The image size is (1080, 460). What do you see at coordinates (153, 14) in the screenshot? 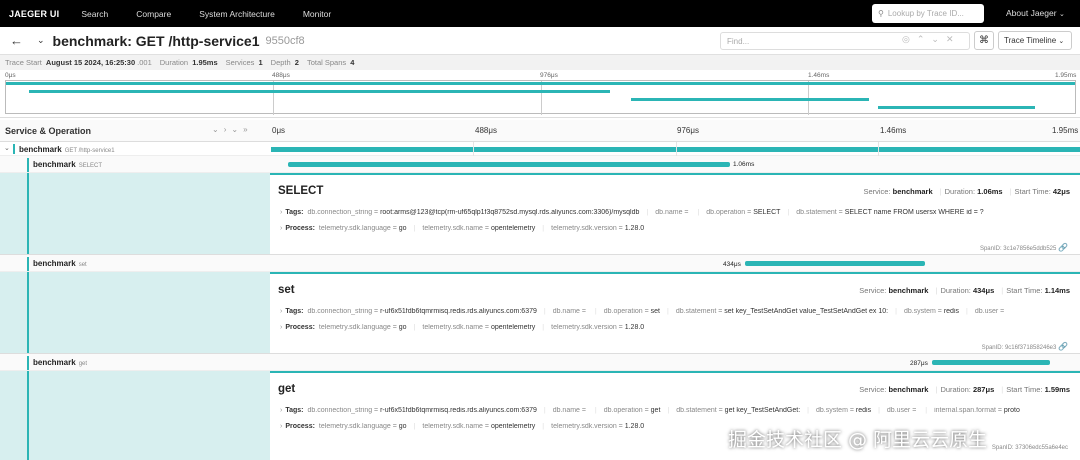
I see `nav-item-compare: Compare` at bounding box center [153, 14].